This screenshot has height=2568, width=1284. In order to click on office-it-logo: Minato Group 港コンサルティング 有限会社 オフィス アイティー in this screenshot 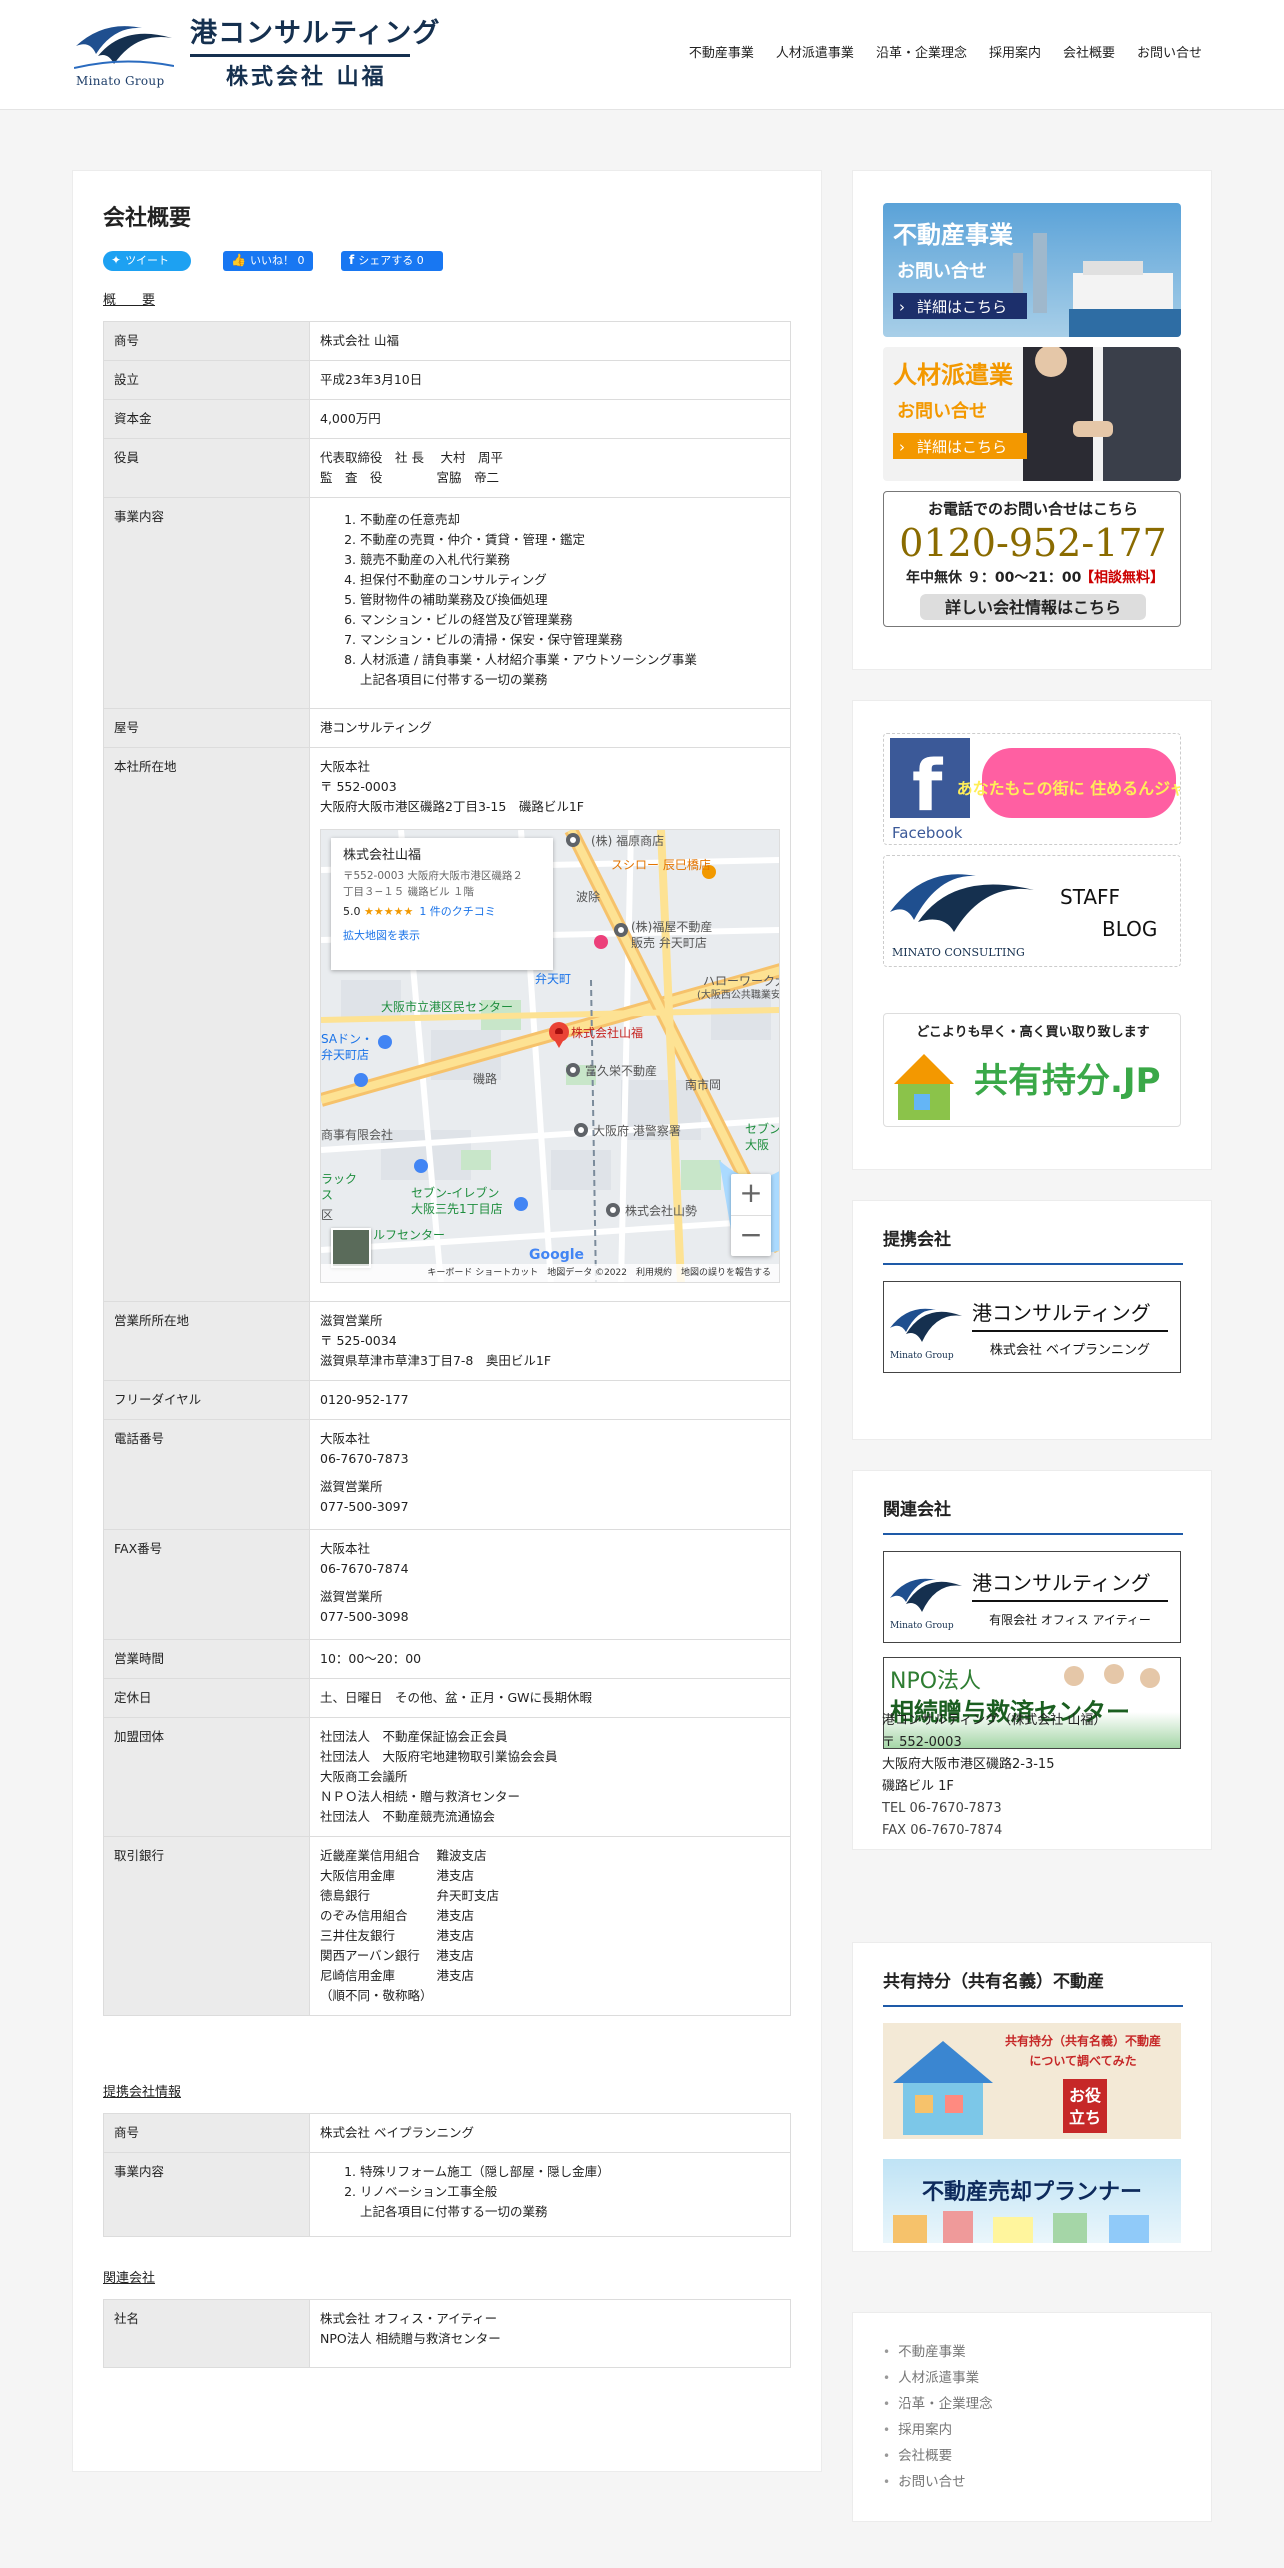, I will do `click(1032, 1597)`.